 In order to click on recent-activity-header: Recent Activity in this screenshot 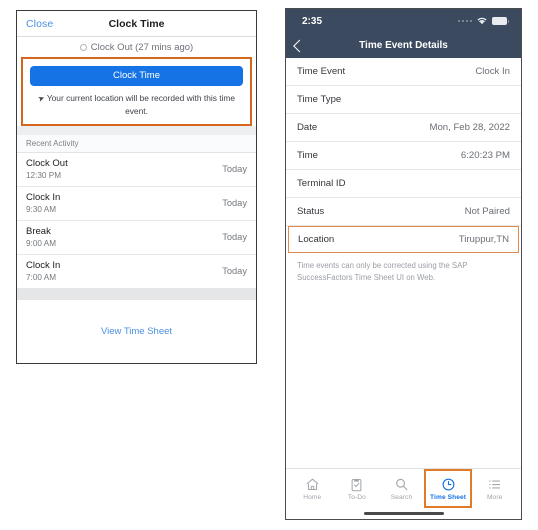, I will do `click(136, 143)`.